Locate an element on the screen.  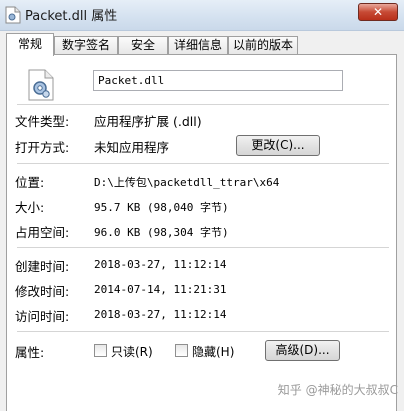
close-button: ✕ is located at coordinates (378, 12).